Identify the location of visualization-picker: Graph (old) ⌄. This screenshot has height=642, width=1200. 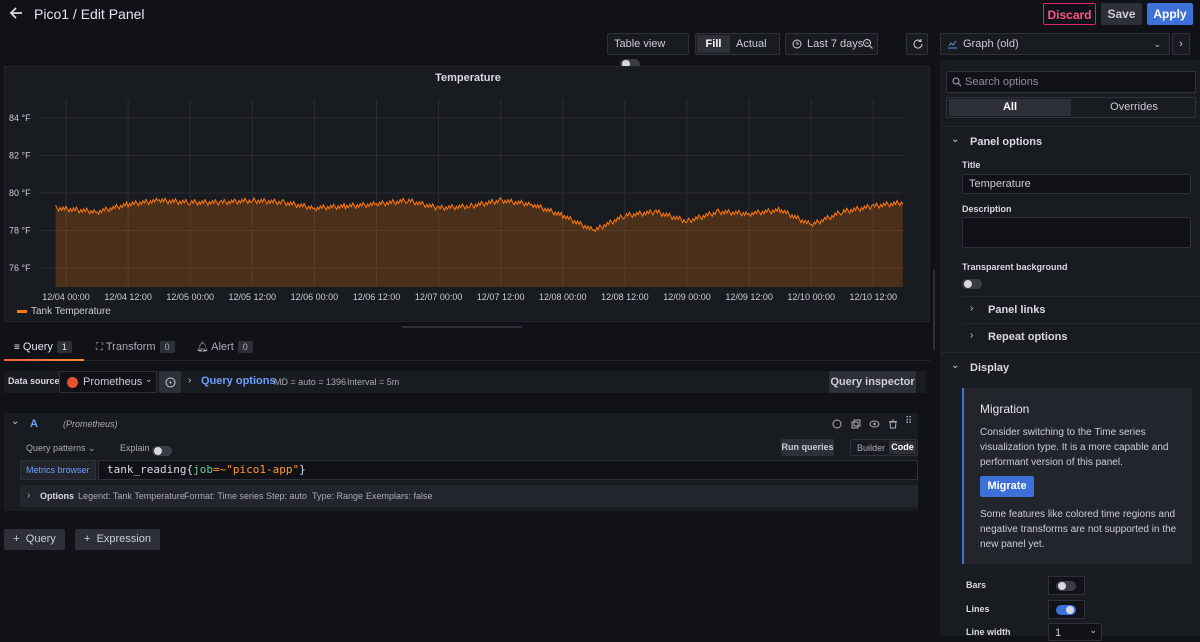
(1055, 44).